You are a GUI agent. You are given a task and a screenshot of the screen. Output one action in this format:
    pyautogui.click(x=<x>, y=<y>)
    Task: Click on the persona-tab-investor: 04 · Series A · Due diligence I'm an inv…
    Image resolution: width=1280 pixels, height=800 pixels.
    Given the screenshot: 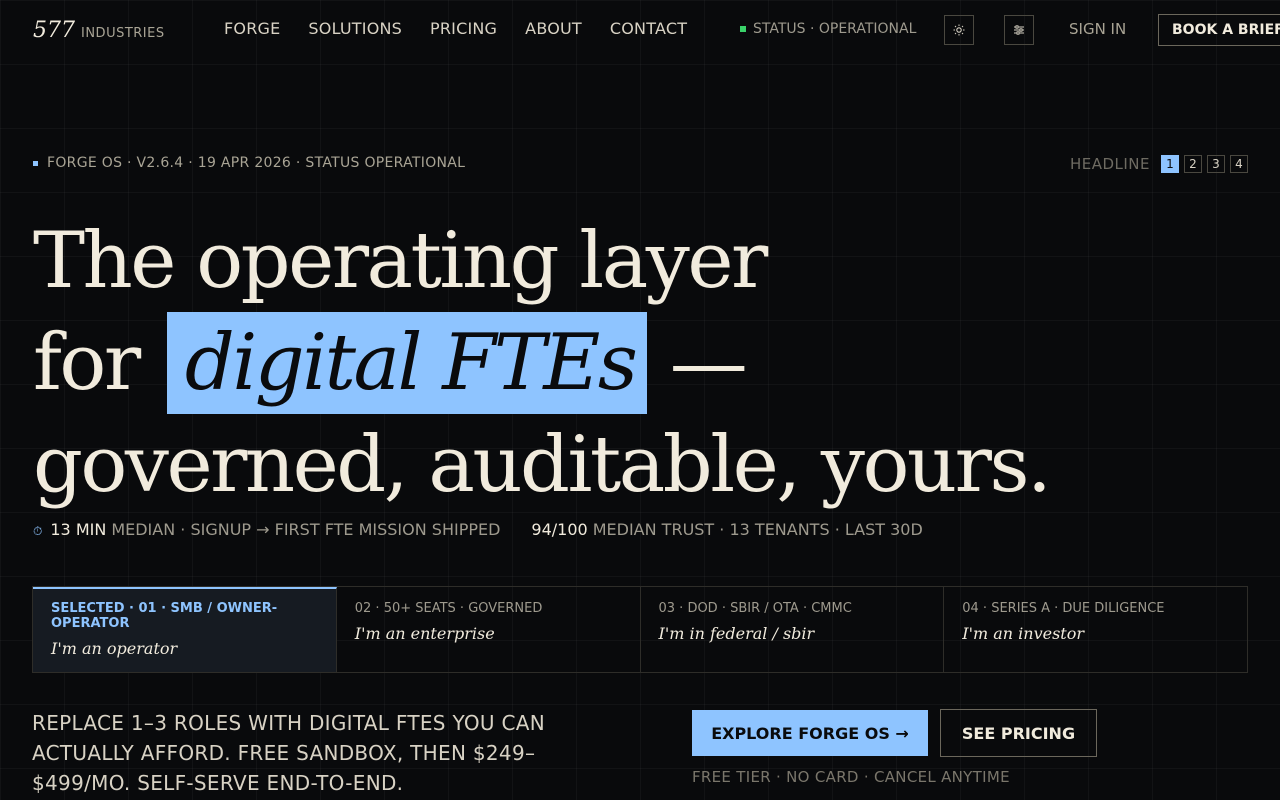 What is the action you would take?
    pyautogui.click(x=1095, y=629)
    